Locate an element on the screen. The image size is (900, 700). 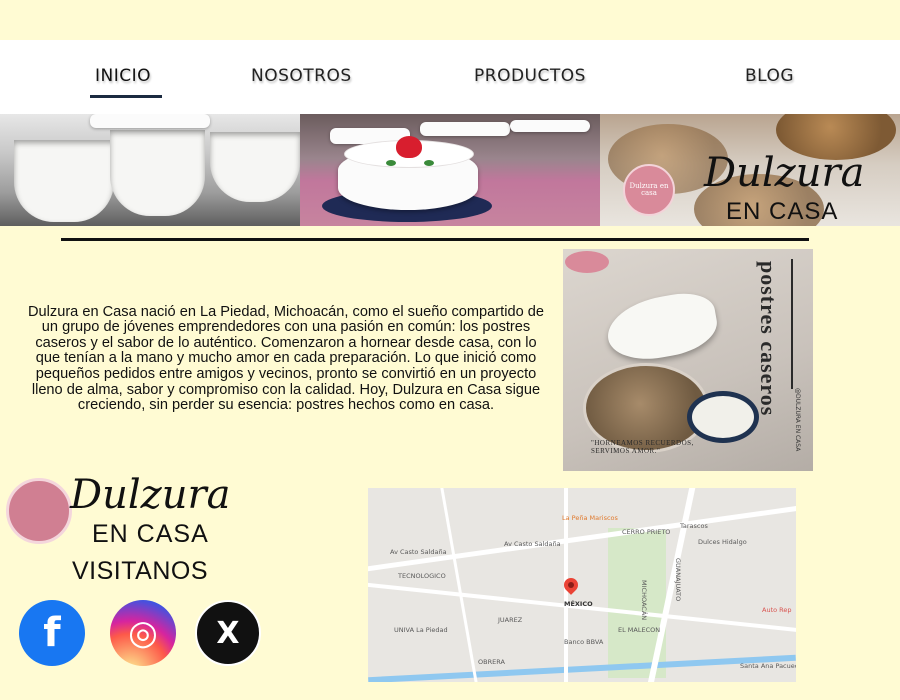
poster-title: postres caseros is located at coordinates (768, 339).